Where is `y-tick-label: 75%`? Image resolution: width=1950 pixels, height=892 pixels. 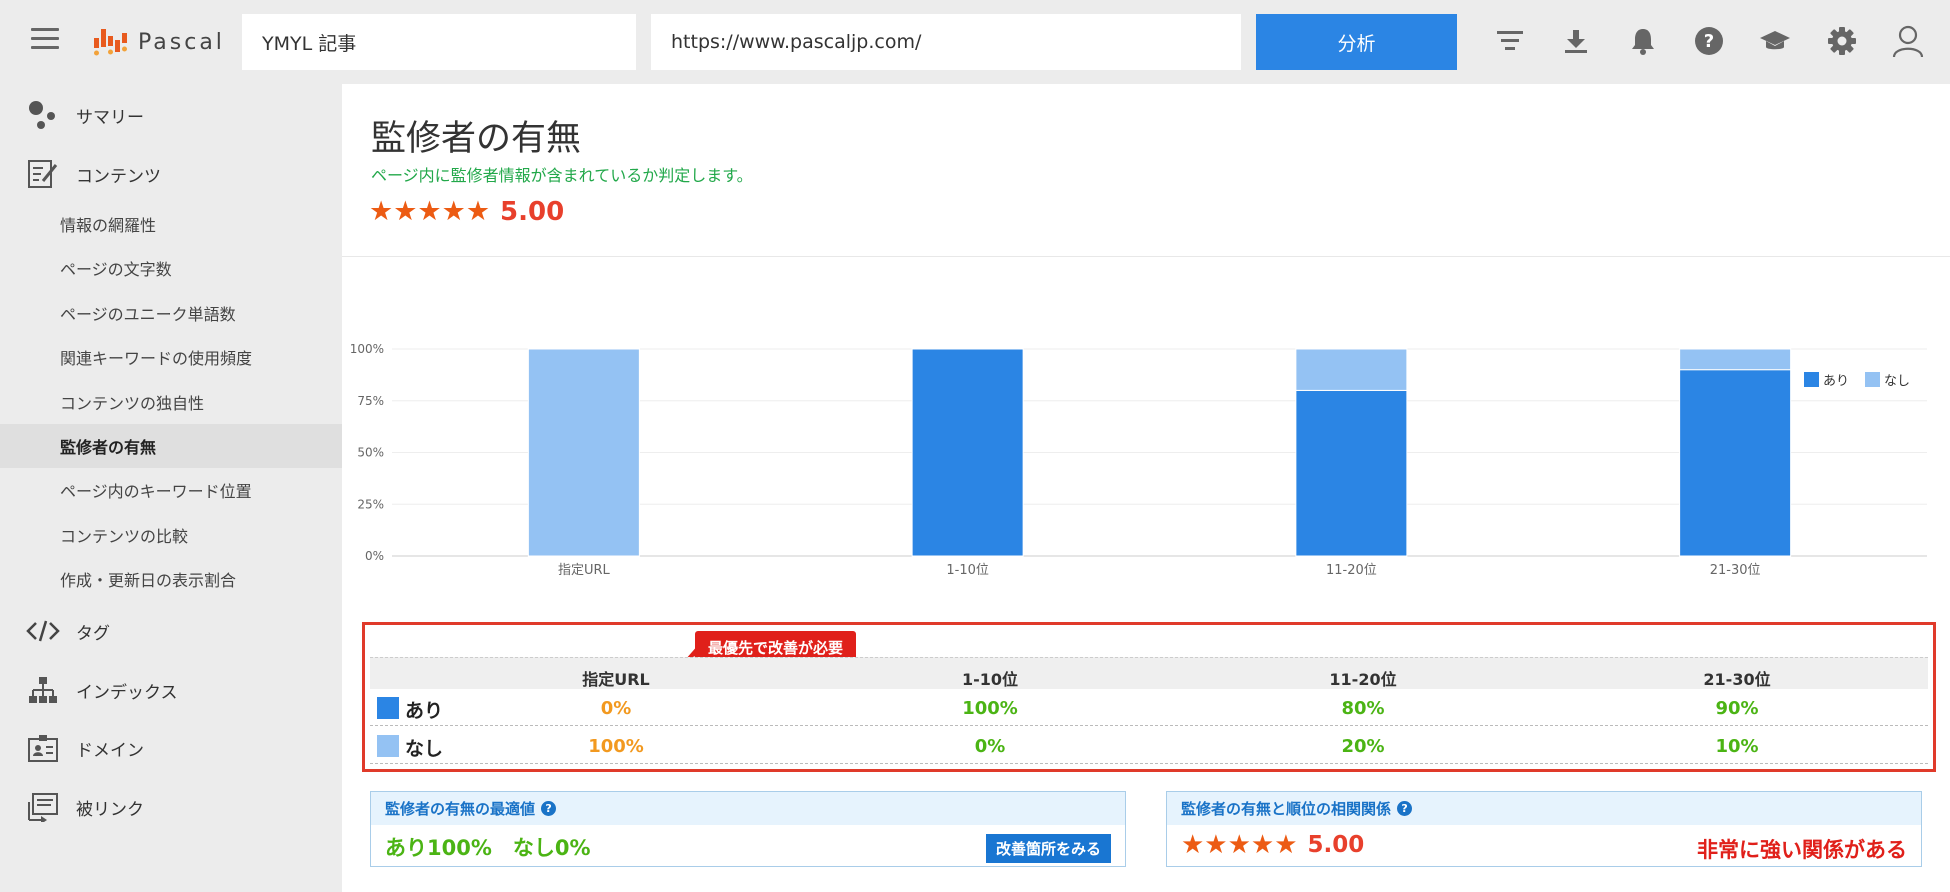 y-tick-label: 75% is located at coordinates (370, 401).